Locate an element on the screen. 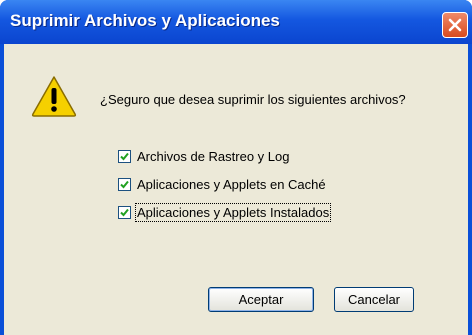 This screenshot has width=472, height=335. trace-log-checkbox is located at coordinates (124, 156).